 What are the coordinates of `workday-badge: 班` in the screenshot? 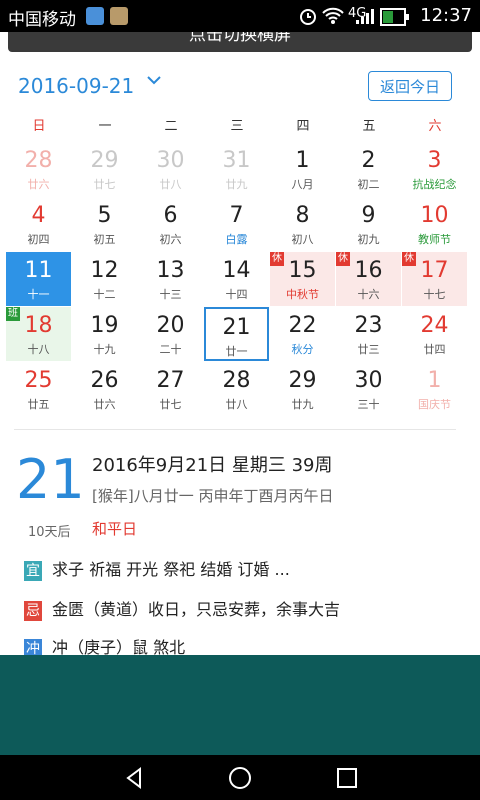 It's located at (13, 314).